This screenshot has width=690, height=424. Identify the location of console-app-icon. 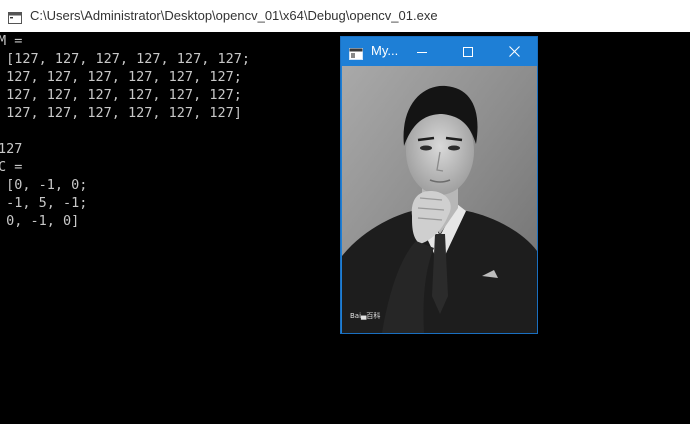
(15, 16).